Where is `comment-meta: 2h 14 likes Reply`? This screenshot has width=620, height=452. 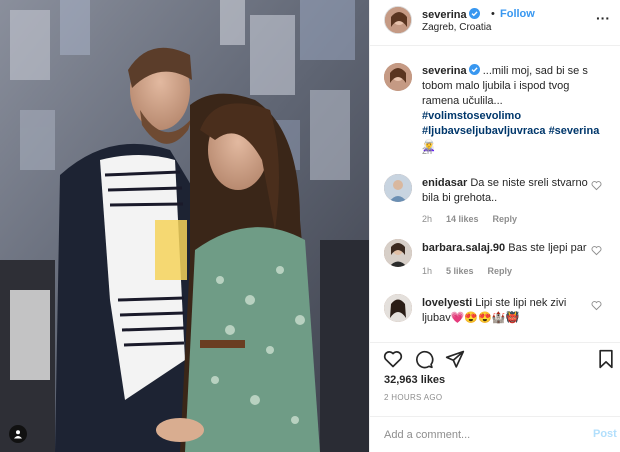
comment-meta: 2h 14 likes Reply is located at coordinates (476, 219).